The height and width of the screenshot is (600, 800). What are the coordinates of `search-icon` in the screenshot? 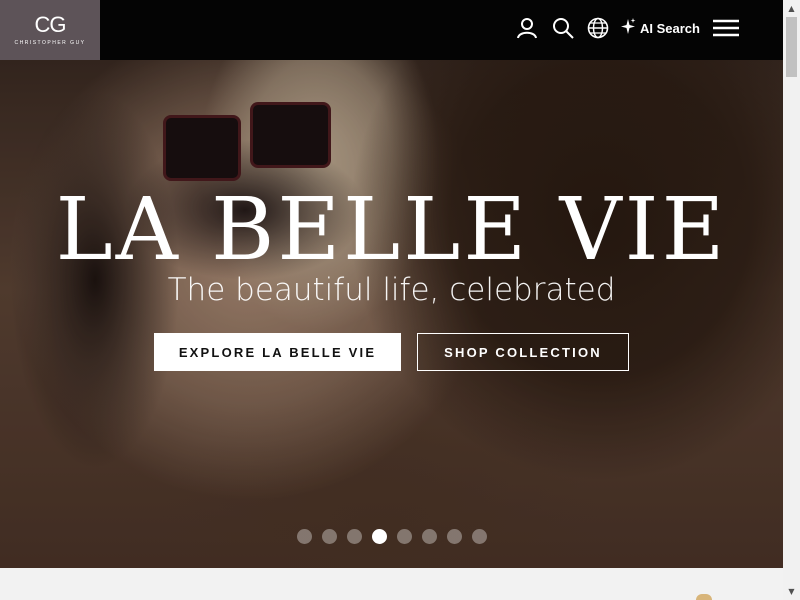 It's located at (563, 28).